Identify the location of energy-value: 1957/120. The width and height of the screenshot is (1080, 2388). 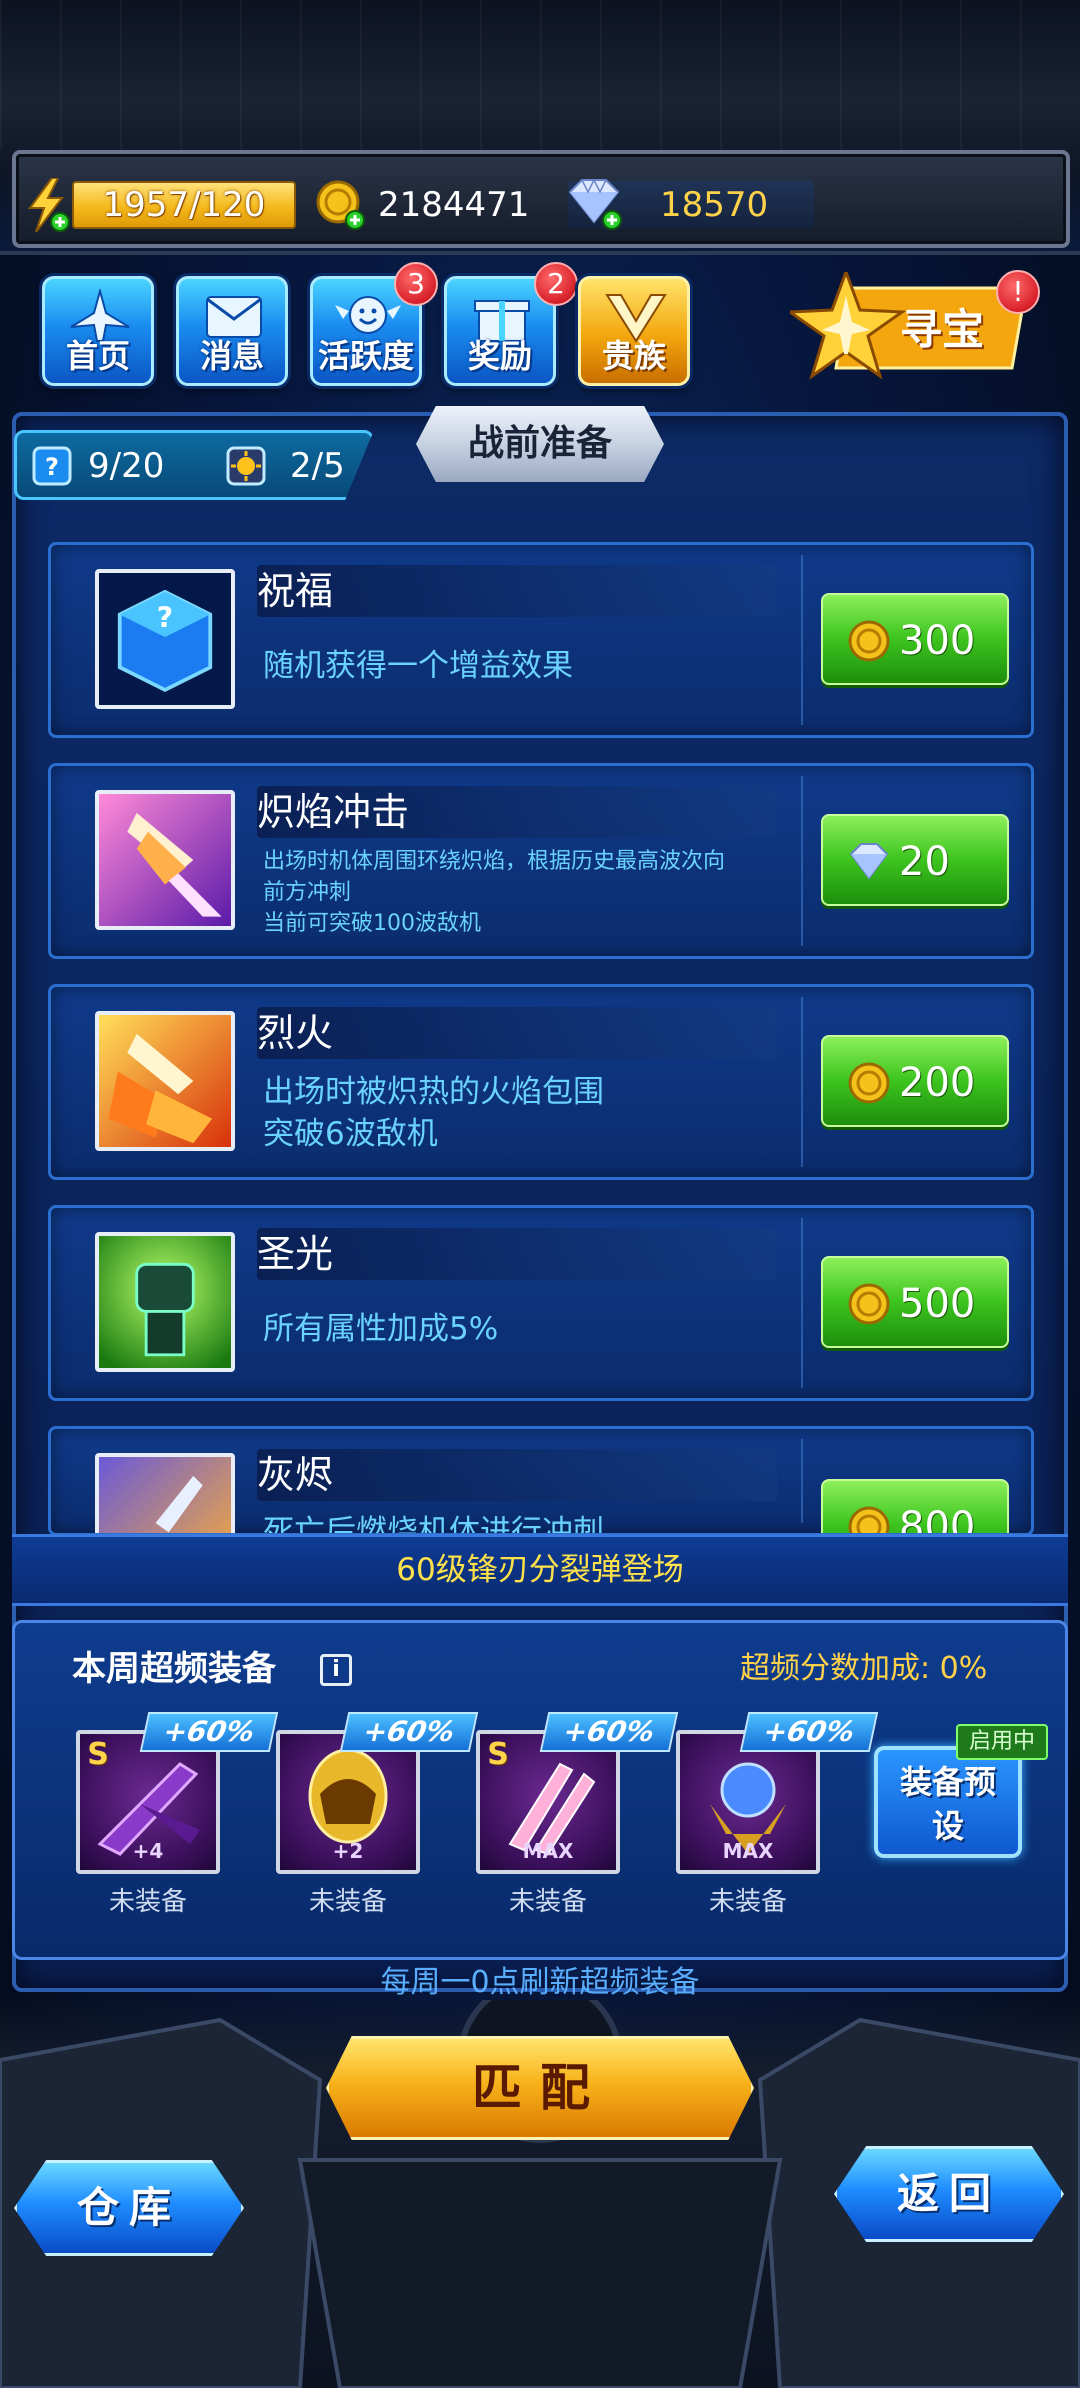
(184, 205).